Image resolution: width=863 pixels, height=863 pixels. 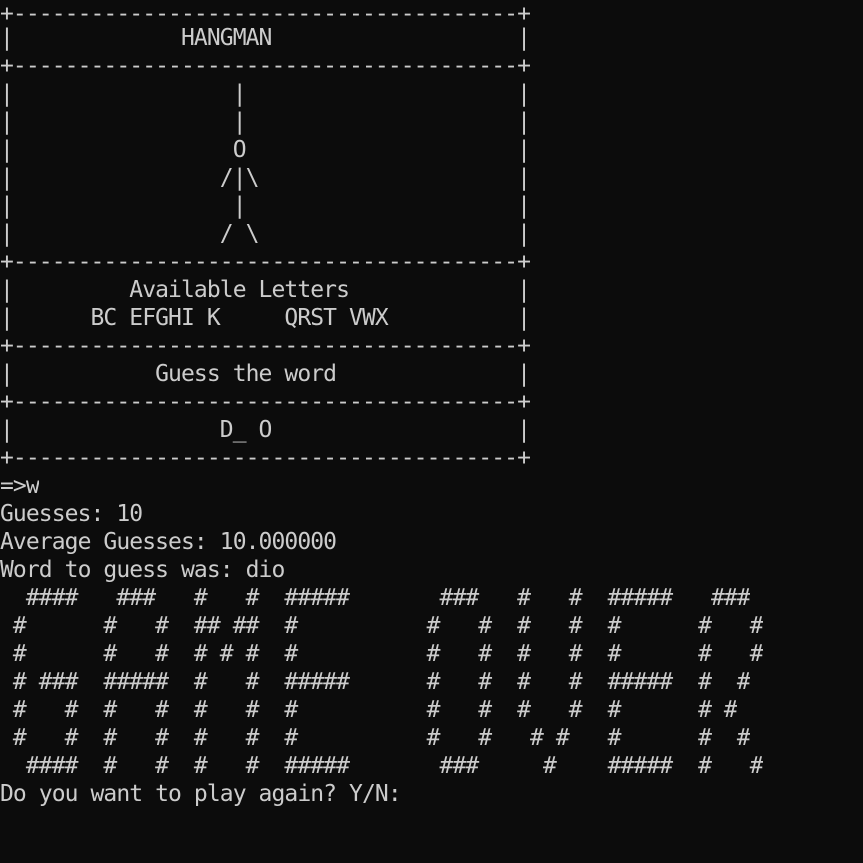 I want to click on game-over-banner-row: # # # ## ## # # # # # # # #, so click(x=381, y=626).